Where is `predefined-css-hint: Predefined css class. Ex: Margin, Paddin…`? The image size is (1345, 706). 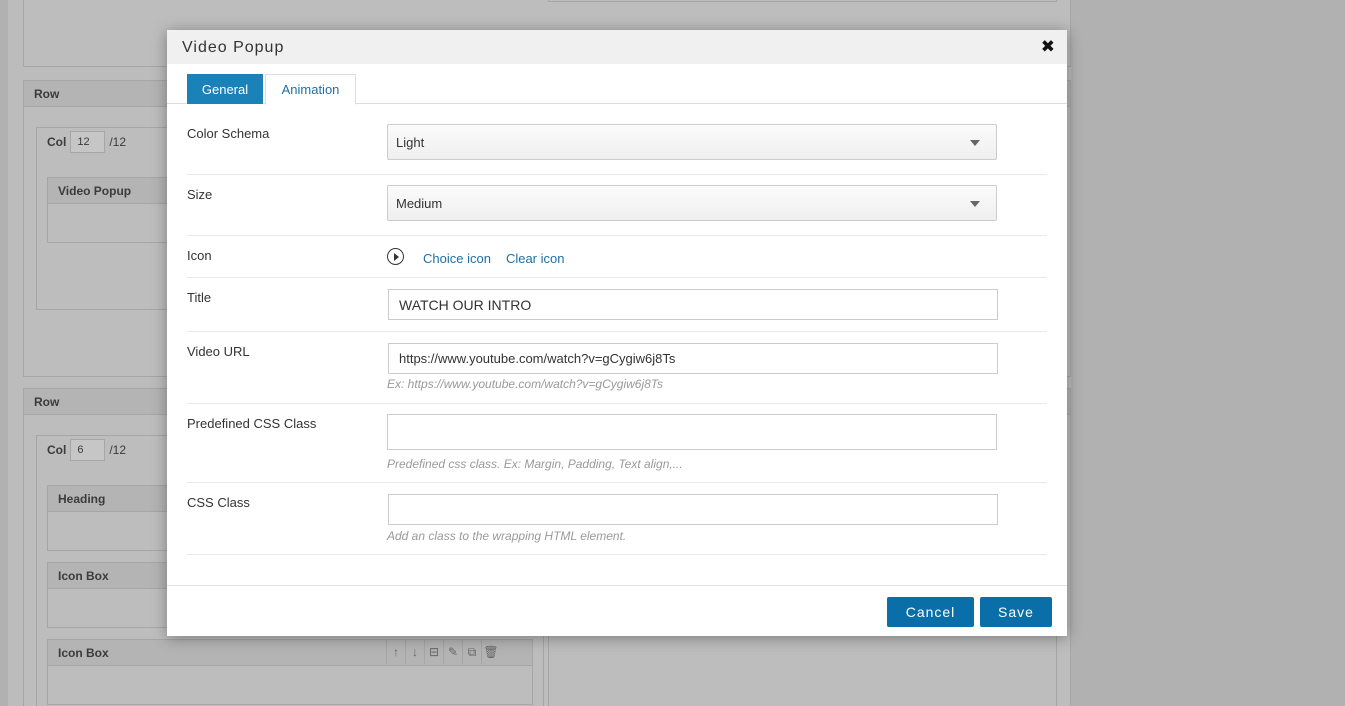
predefined-css-hint: Predefined css class. Ex: Margin, Paddin… is located at coordinates (535, 464).